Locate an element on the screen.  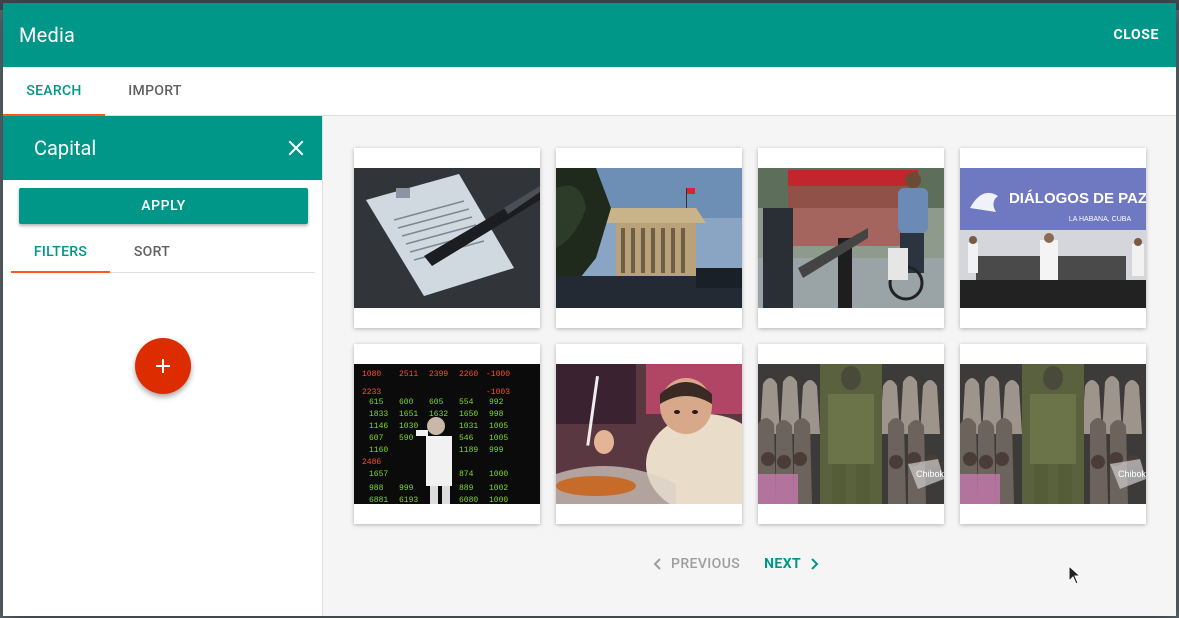
child-eating-photo is located at coordinates (649, 434).